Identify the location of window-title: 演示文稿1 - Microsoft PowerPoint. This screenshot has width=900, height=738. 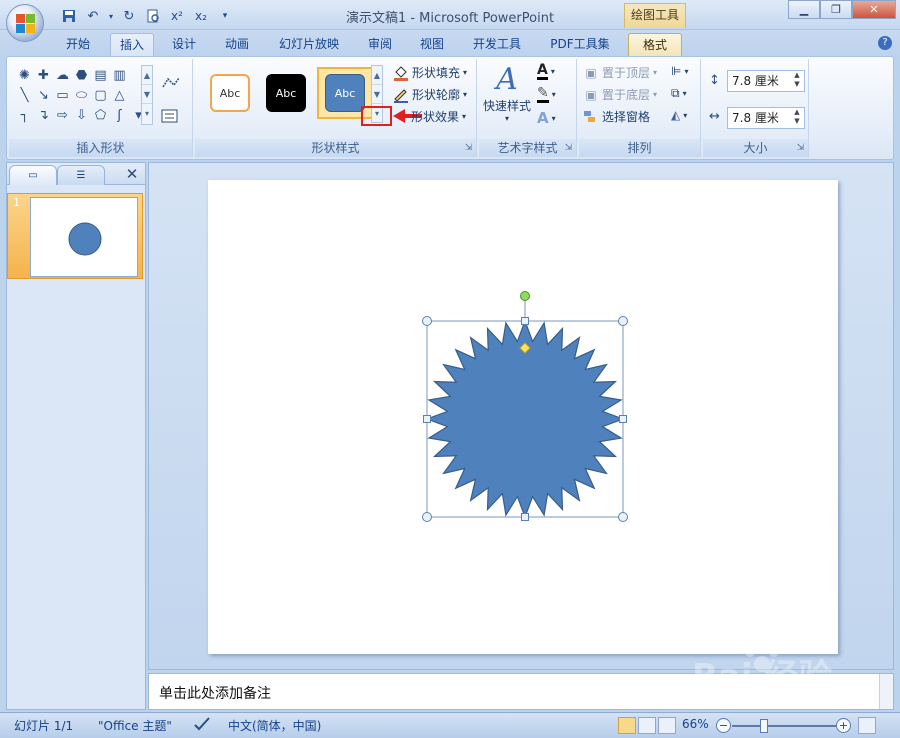
(450, 18).